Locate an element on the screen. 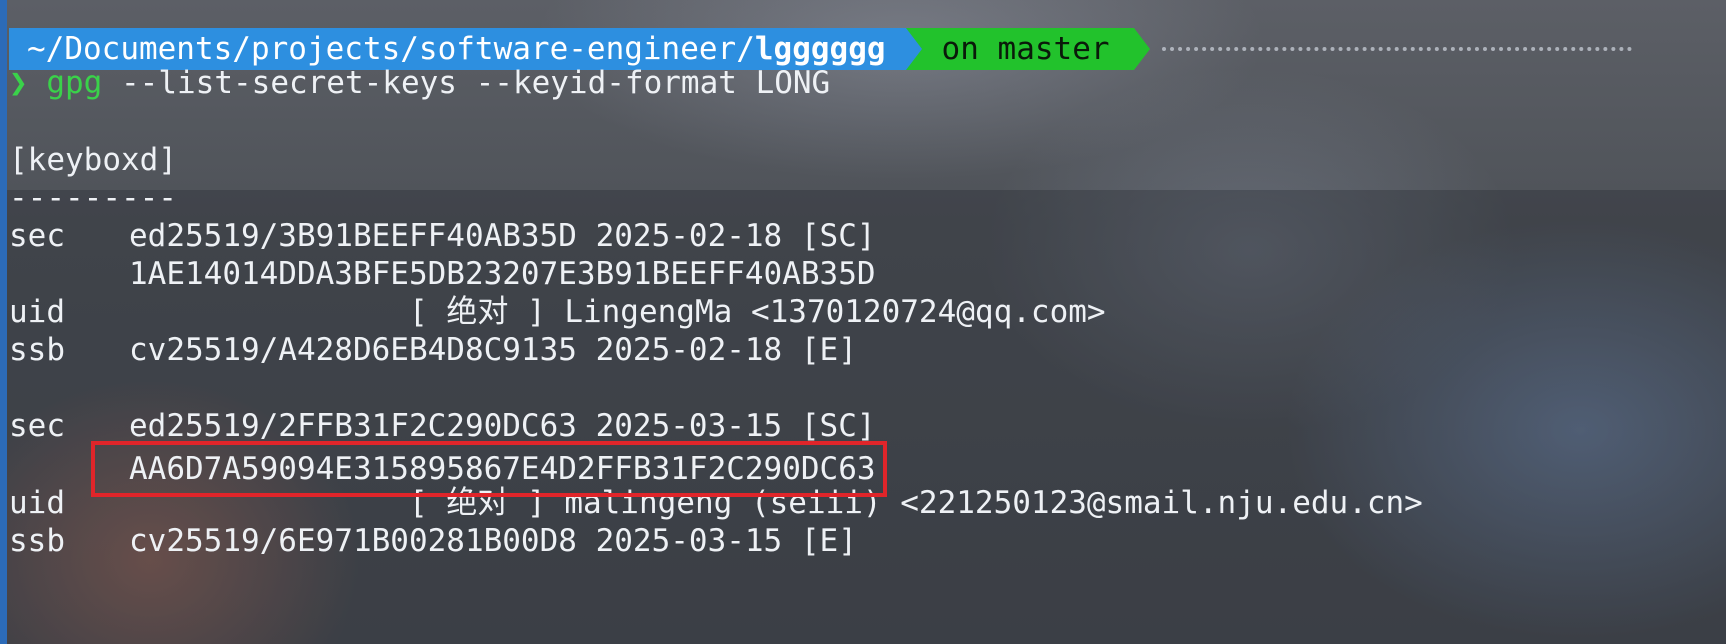 The width and height of the screenshot is (1726, 644). uid-label: uid is located at coordinates (37, 312).